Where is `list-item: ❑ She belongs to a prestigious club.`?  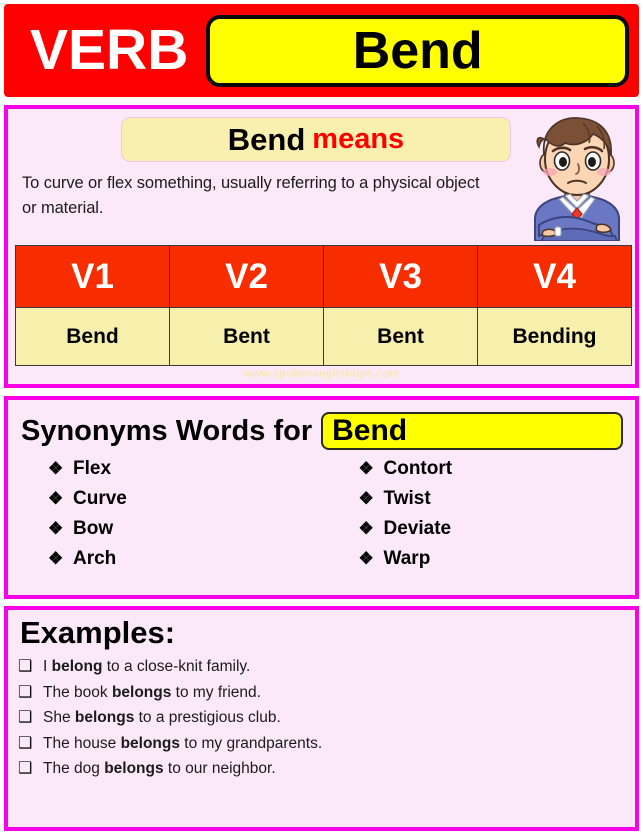
list-item: ❑ She belongs to a prestigious club. is located at coordinates (321, 722).